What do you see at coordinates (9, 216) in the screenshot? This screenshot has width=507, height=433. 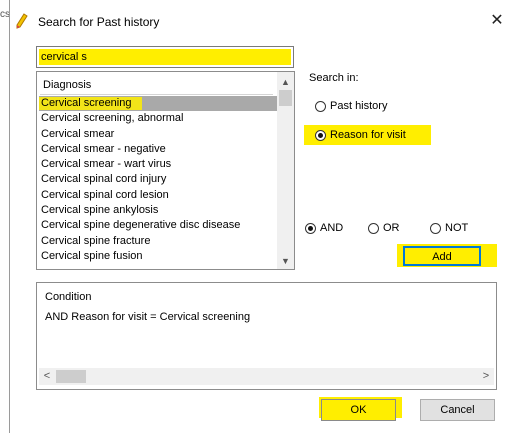 I see `outer-window-edge` at bounding box center [9, 216].